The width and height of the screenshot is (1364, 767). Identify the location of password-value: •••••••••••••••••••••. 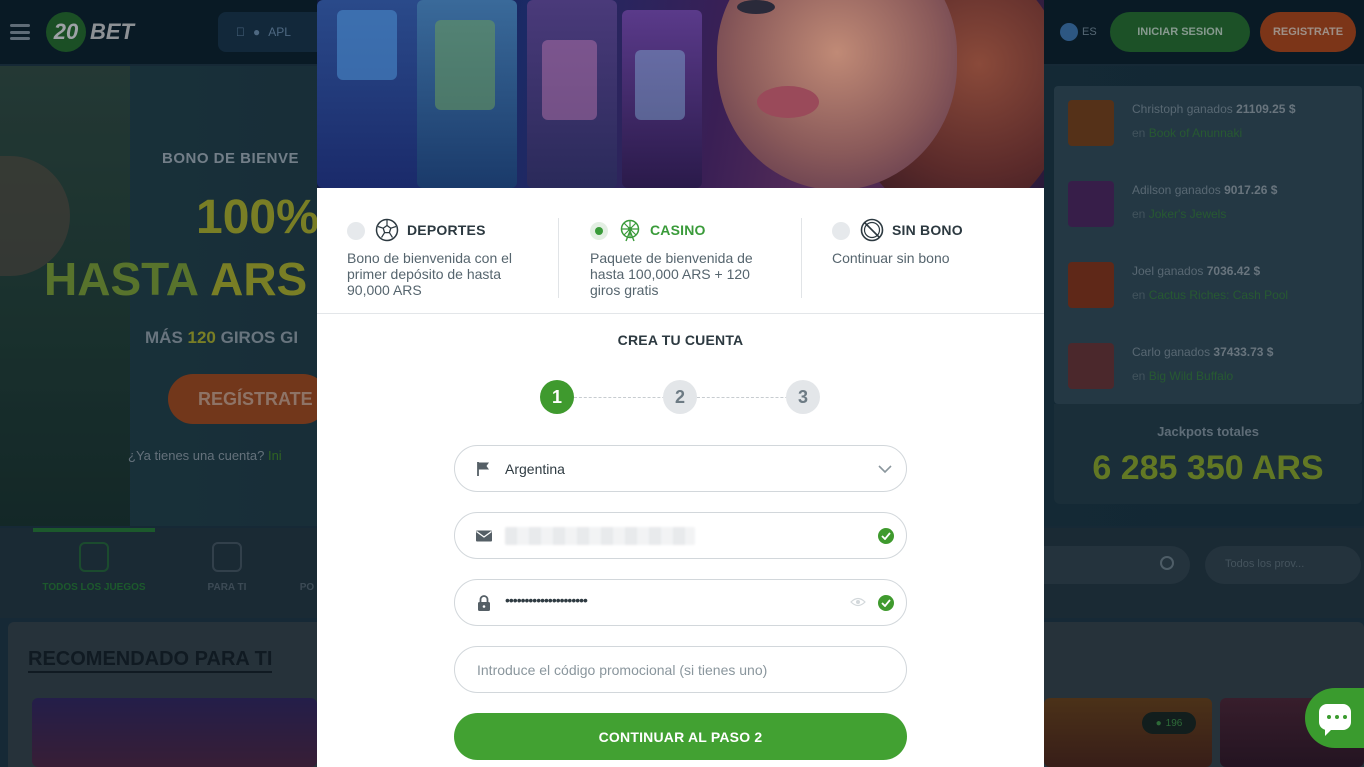
(546, 600).